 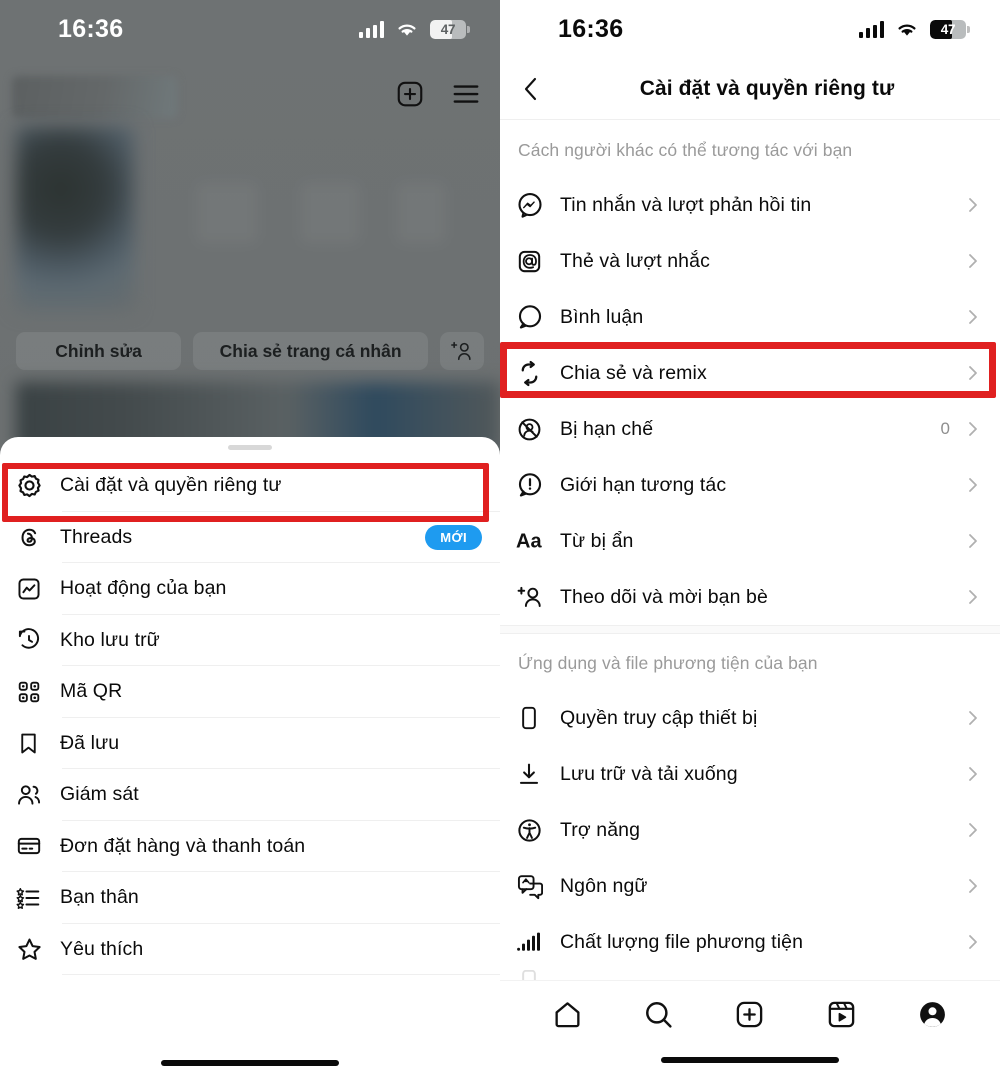 I want to click on svg-text: Aa, so click(x=529, y=542).